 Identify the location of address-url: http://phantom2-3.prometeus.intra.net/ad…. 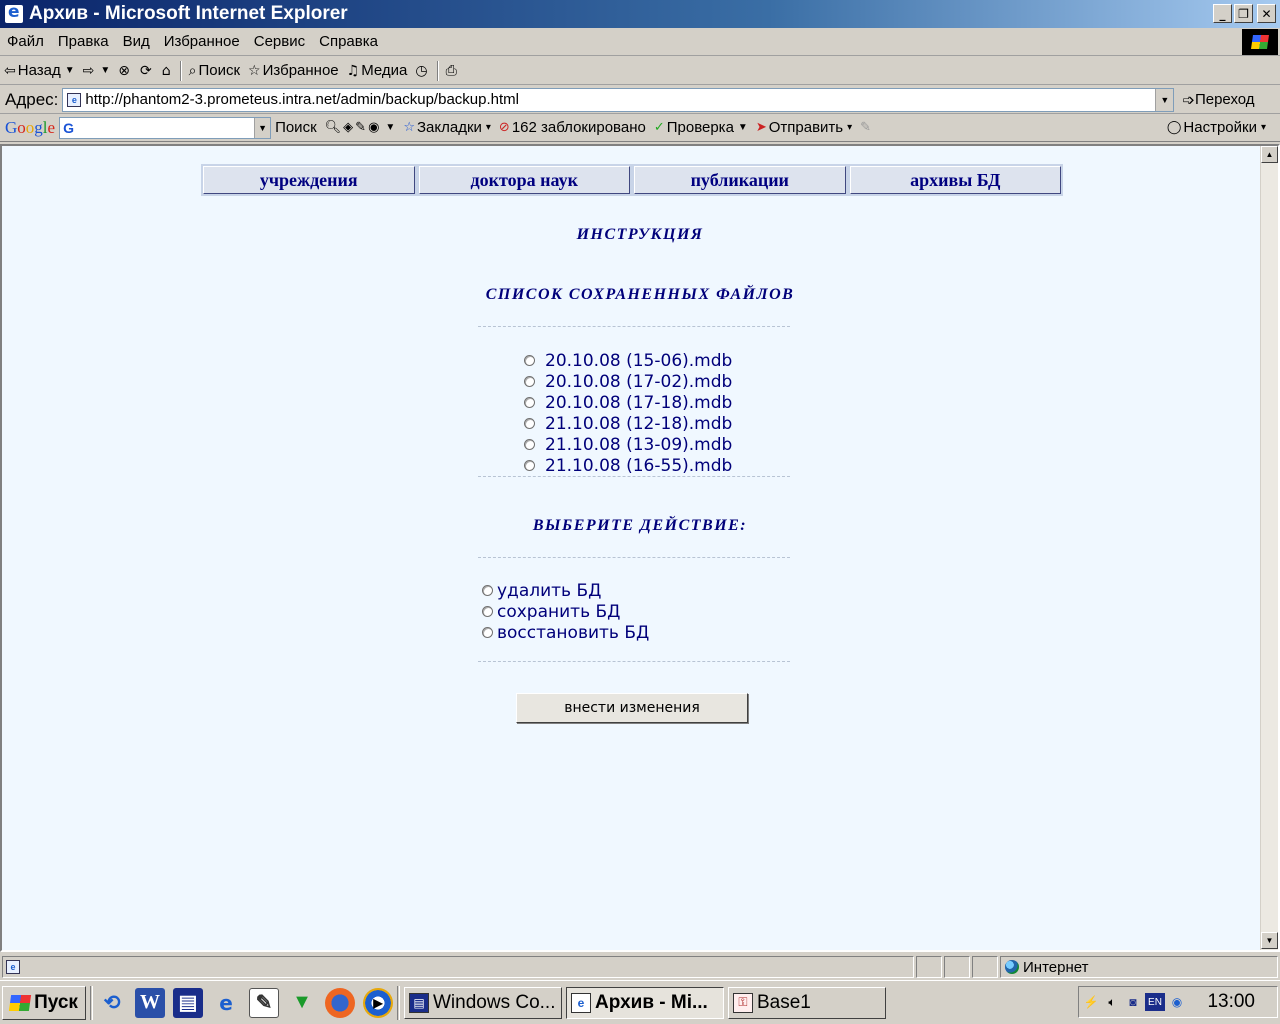
(302, 99).